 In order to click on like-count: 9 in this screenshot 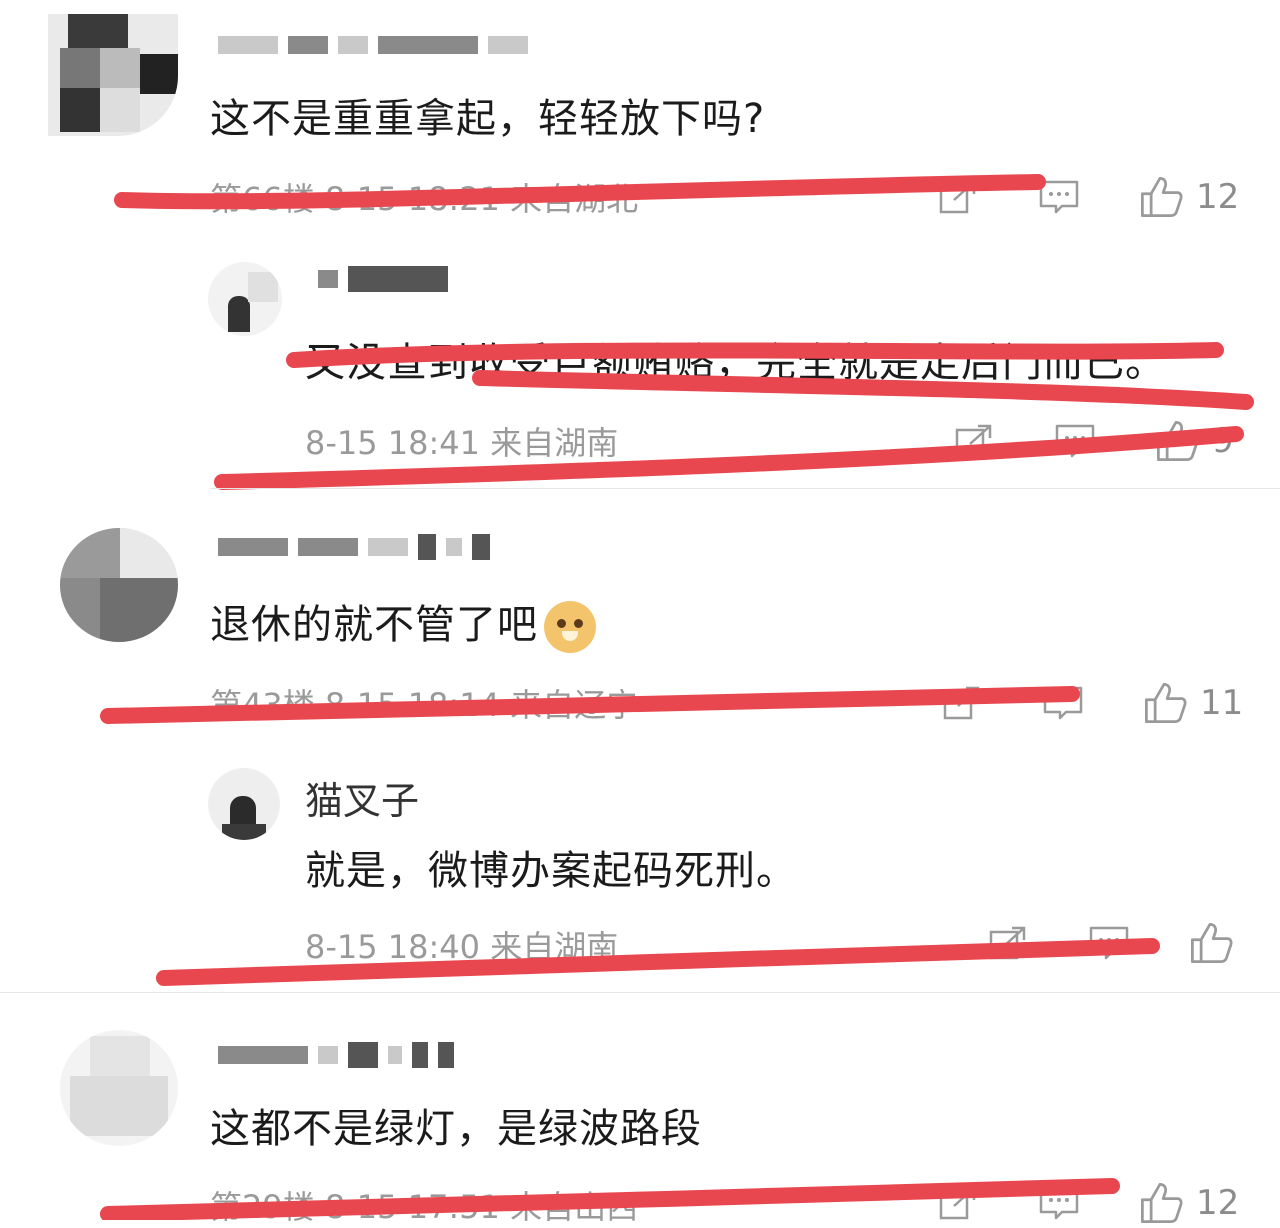, I will do `click(1223, 441)`.